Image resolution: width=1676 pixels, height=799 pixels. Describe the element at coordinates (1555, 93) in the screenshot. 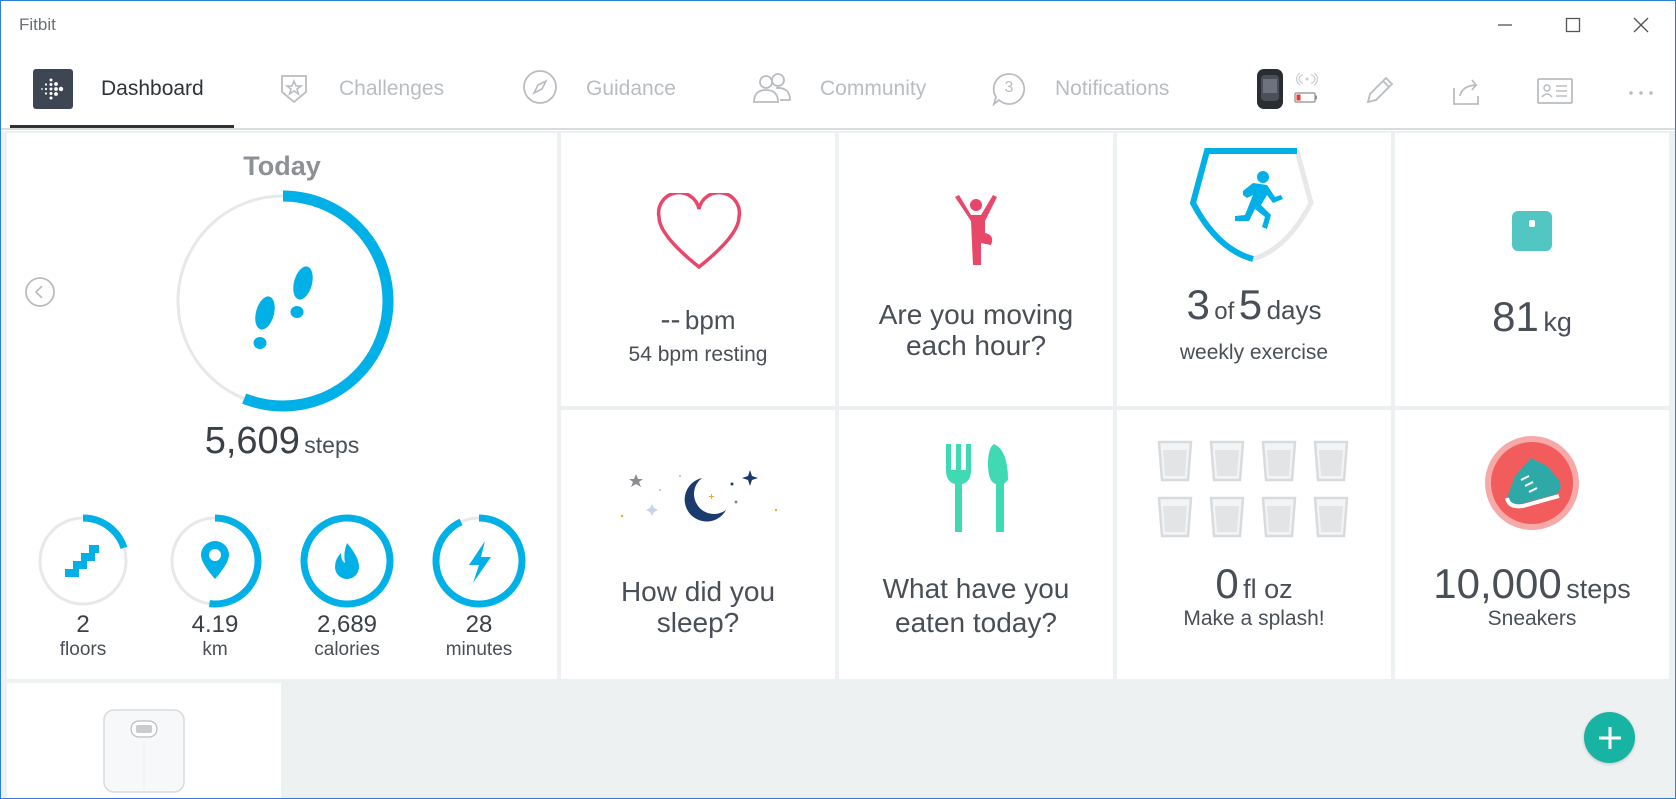

I see `profile-card-icon` at that location.